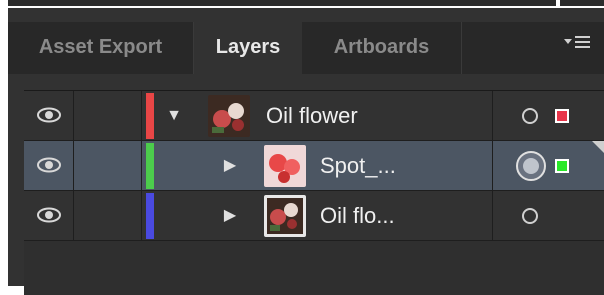  What do you see at coordinates (101, 48) in the screenshot?
I see `tab-asset-export: Asset Export` at bounding box center [101, 48].